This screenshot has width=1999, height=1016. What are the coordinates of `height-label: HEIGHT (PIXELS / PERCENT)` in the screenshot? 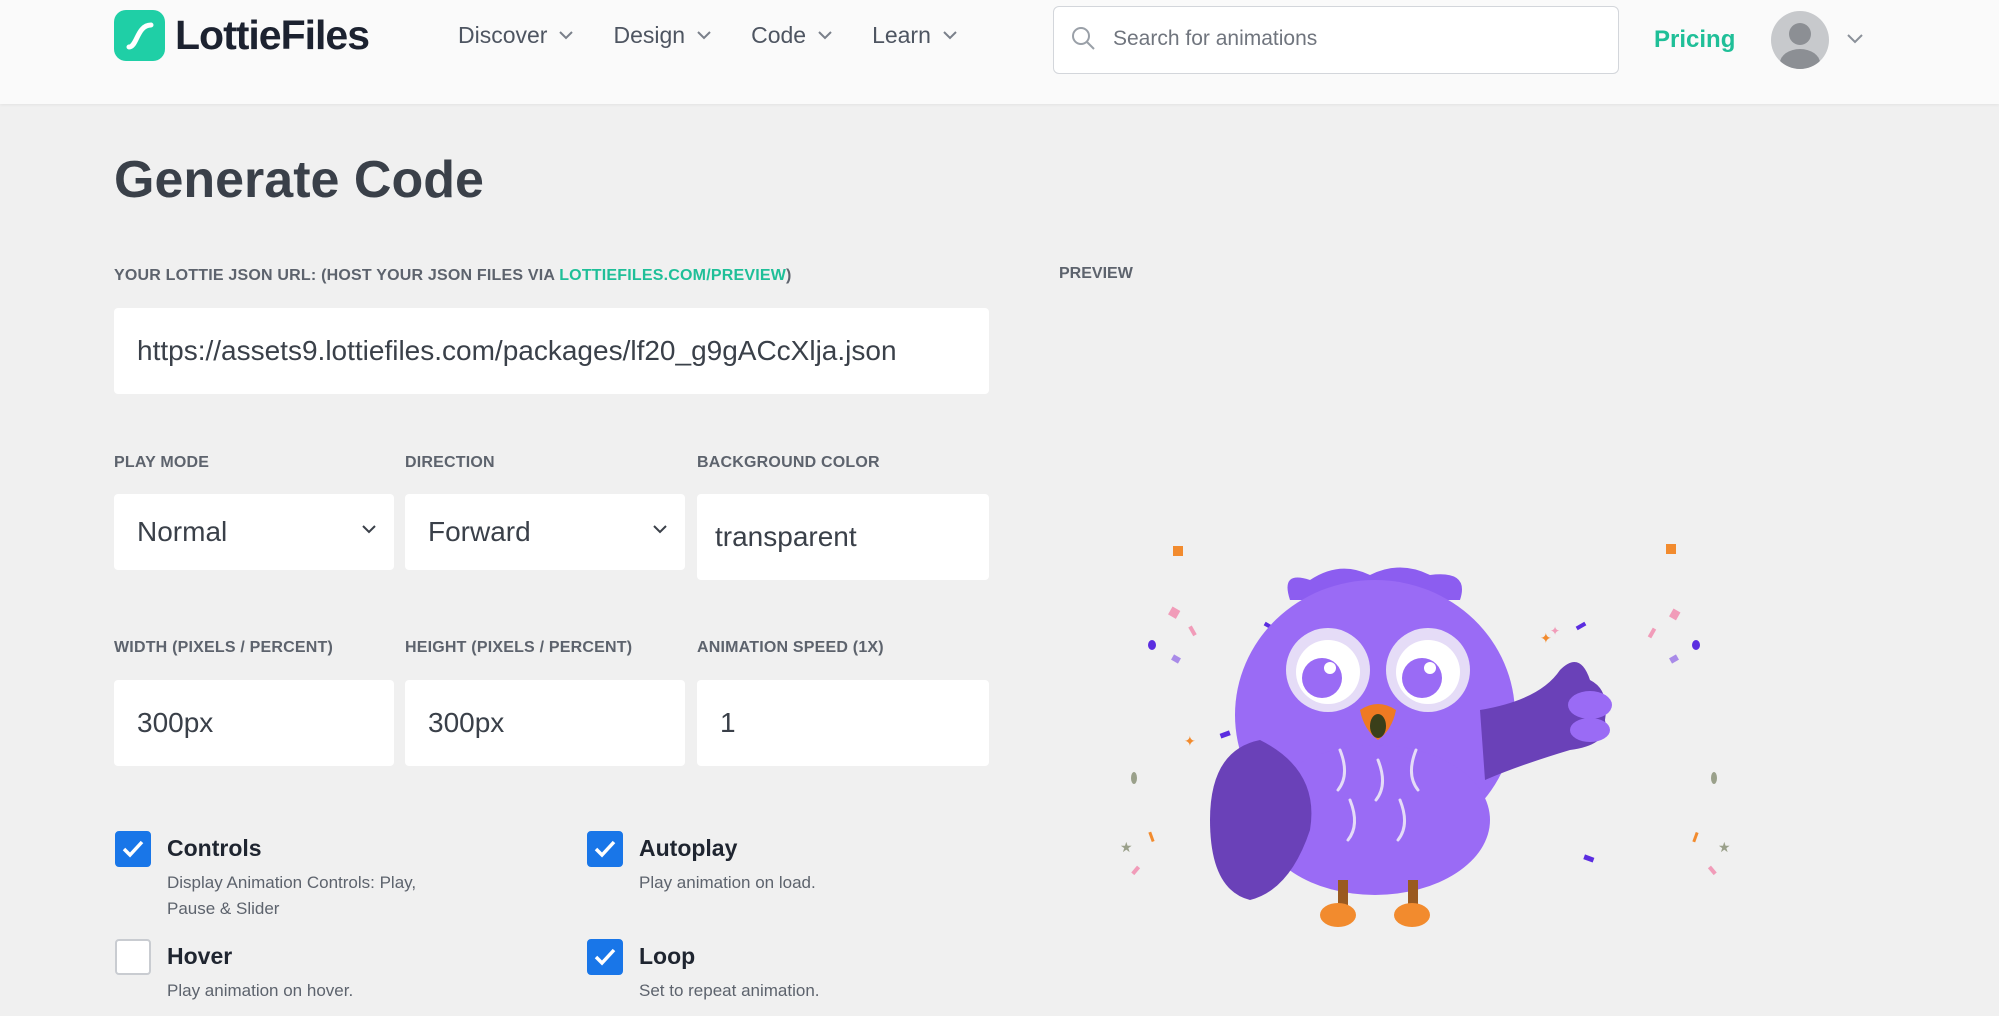 It's located at (519, 647).